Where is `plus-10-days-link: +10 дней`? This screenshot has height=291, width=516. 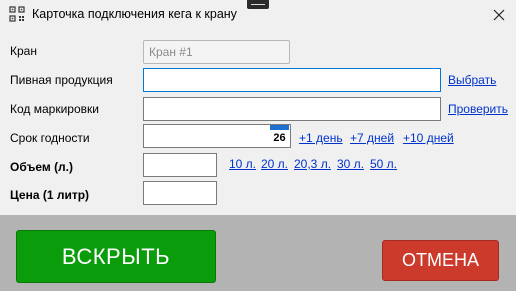 plus-10-days-link: +10 дней is located at coordinates (428, 138).